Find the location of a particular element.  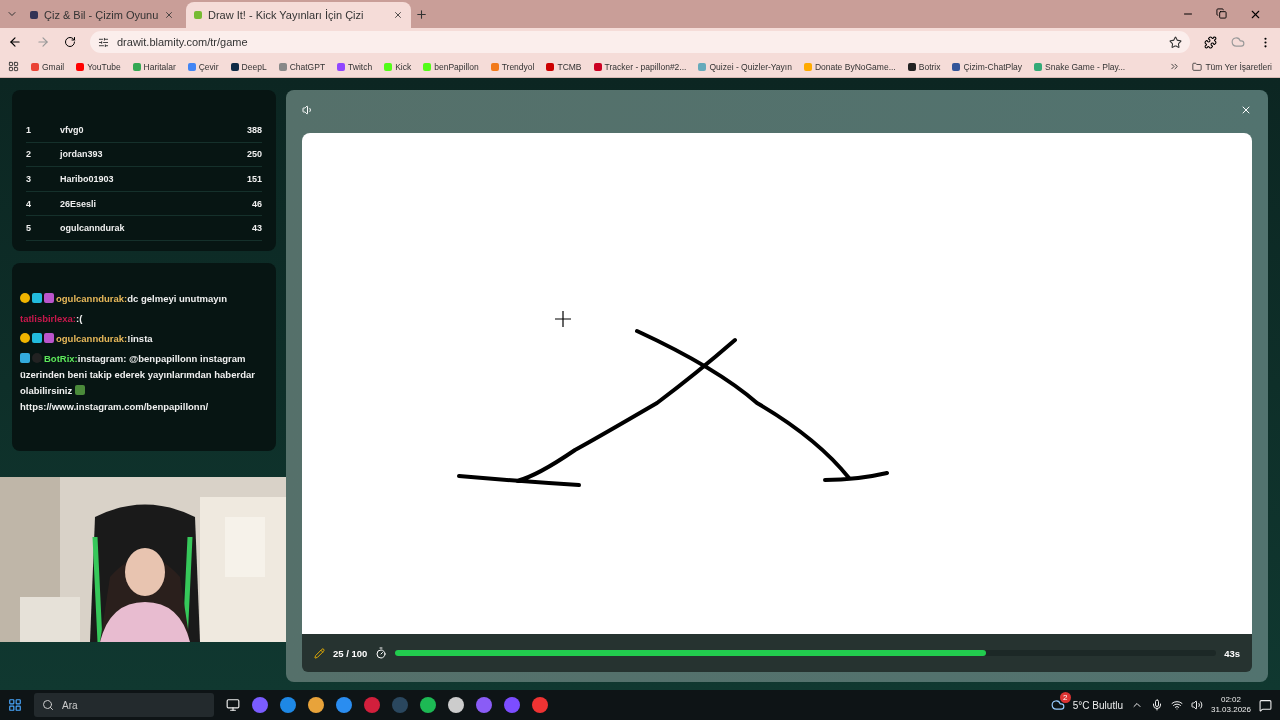

more-bookmarks-icon is located at coordinates (1175, 66).